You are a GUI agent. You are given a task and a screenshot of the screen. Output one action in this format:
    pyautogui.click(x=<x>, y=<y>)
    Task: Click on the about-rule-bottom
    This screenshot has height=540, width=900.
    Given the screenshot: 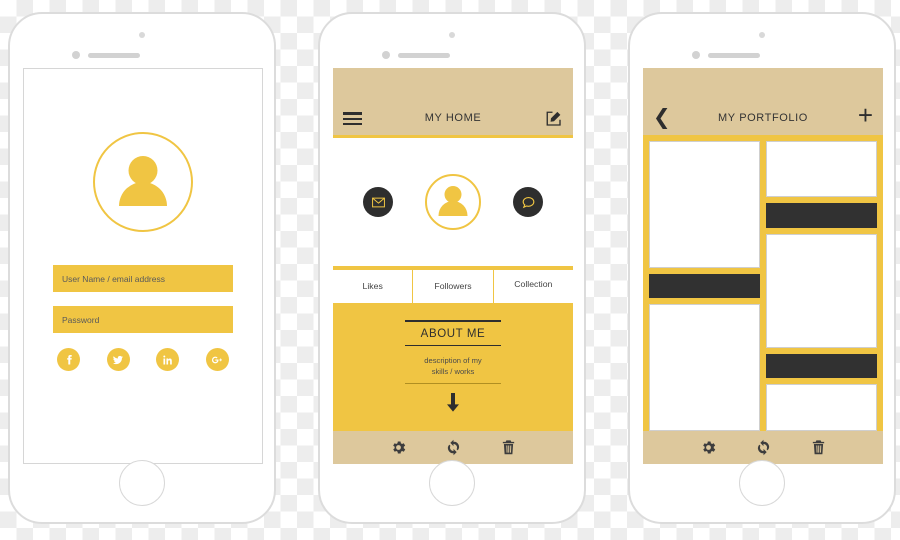 What is the action you would take?
    pyautogui.click(x=453, y=384)
    